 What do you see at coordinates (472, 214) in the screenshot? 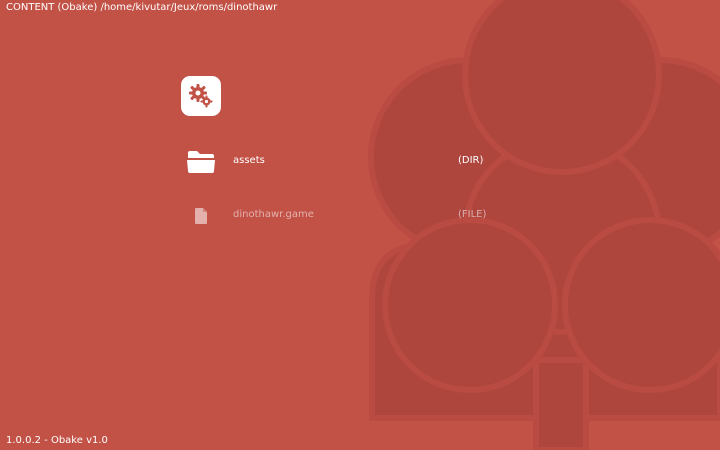
I see `file-type: (FILE)` at bounding box center [472, 214].